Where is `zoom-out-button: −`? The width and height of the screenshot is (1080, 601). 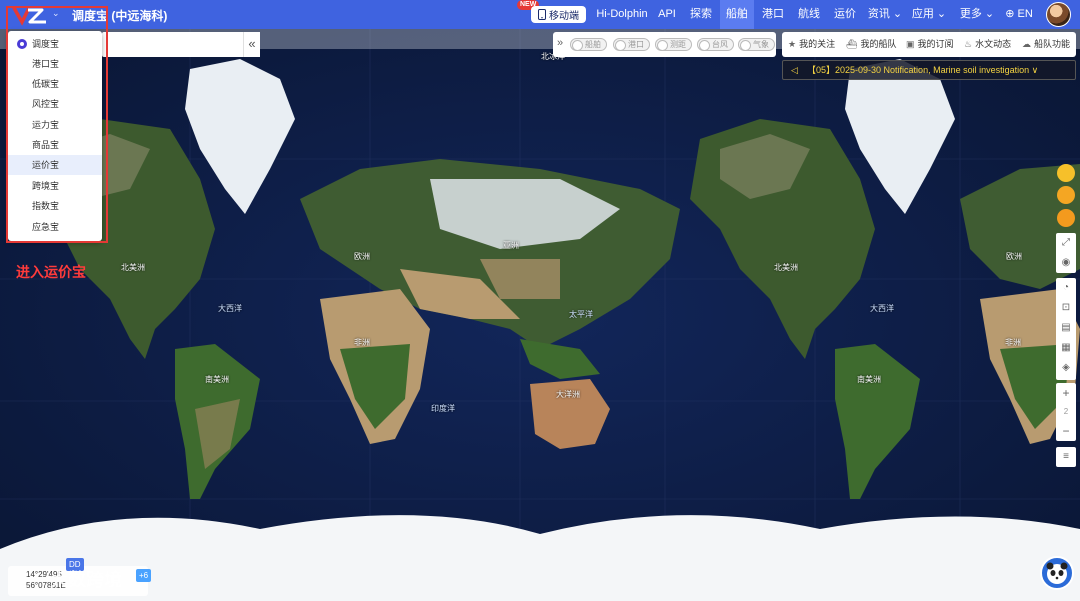
zoom-out-button: − is located at coordinates (1066, 431).